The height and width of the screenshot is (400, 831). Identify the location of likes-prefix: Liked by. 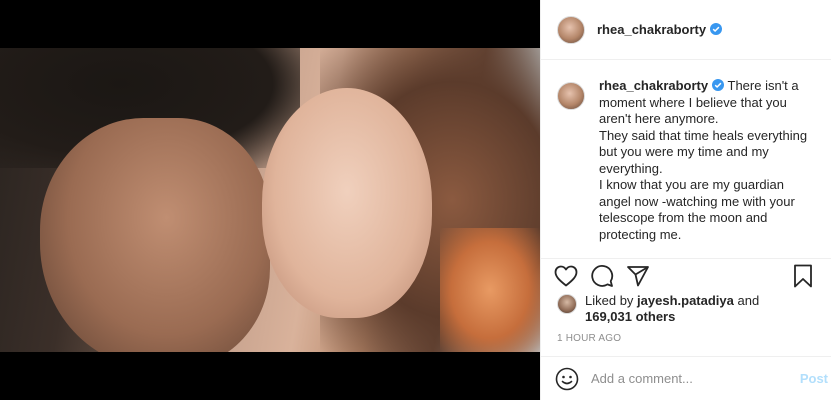
(611, 300).